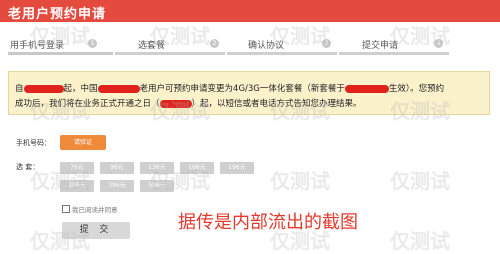 Image resolution: width=500 pixels, height=254 pixels. Describe the element at coordinates (438, 43) in the screenshot. I see `step-4-number: 4` at that location.